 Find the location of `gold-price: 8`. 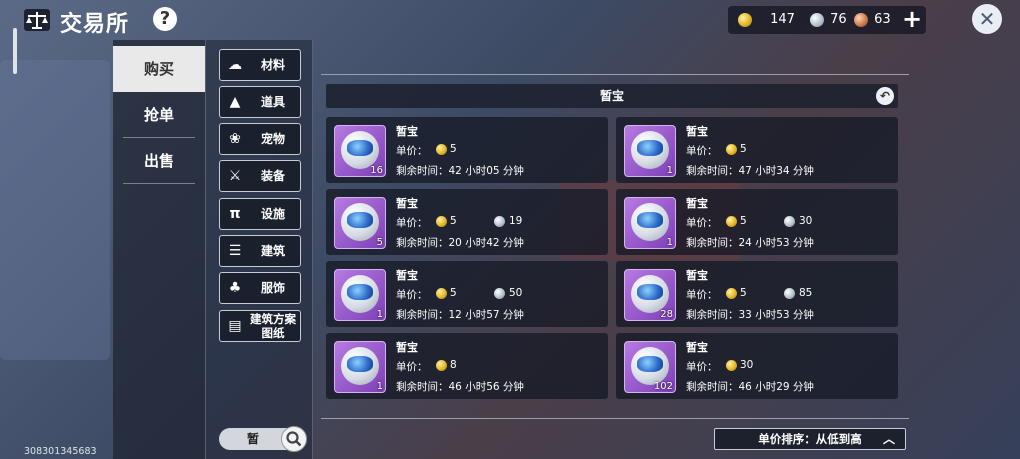

gold-price: 8 is located at coordinates (453, 365).